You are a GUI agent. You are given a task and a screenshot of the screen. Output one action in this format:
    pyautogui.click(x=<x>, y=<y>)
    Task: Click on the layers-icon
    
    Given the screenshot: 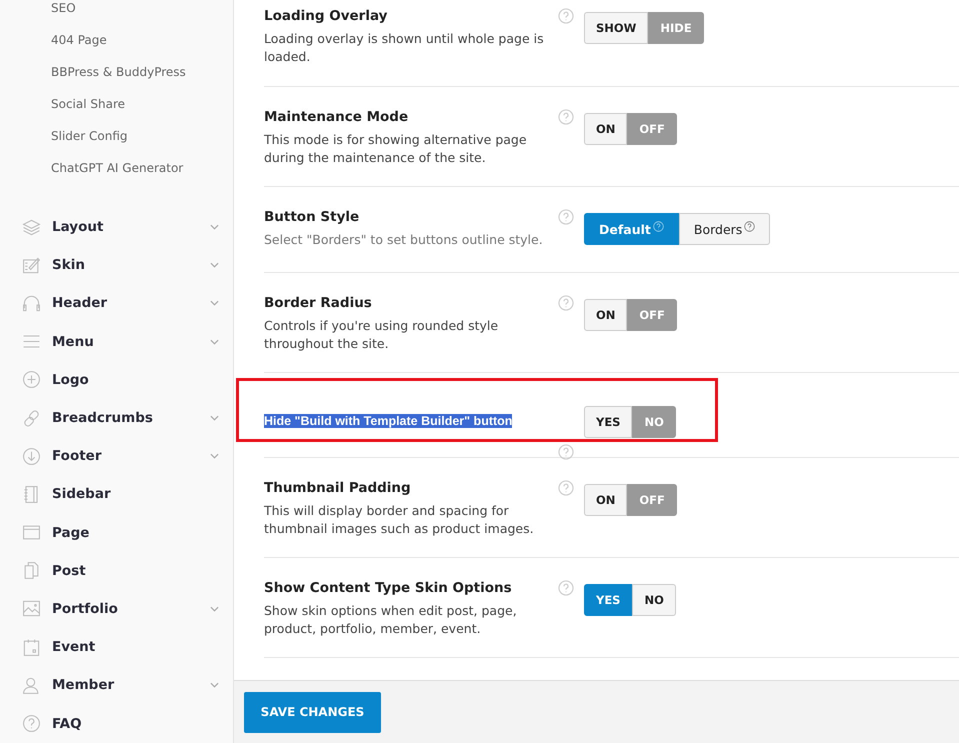 What is the action you would take?
    pyautogui.click(x=31, y=227)
    